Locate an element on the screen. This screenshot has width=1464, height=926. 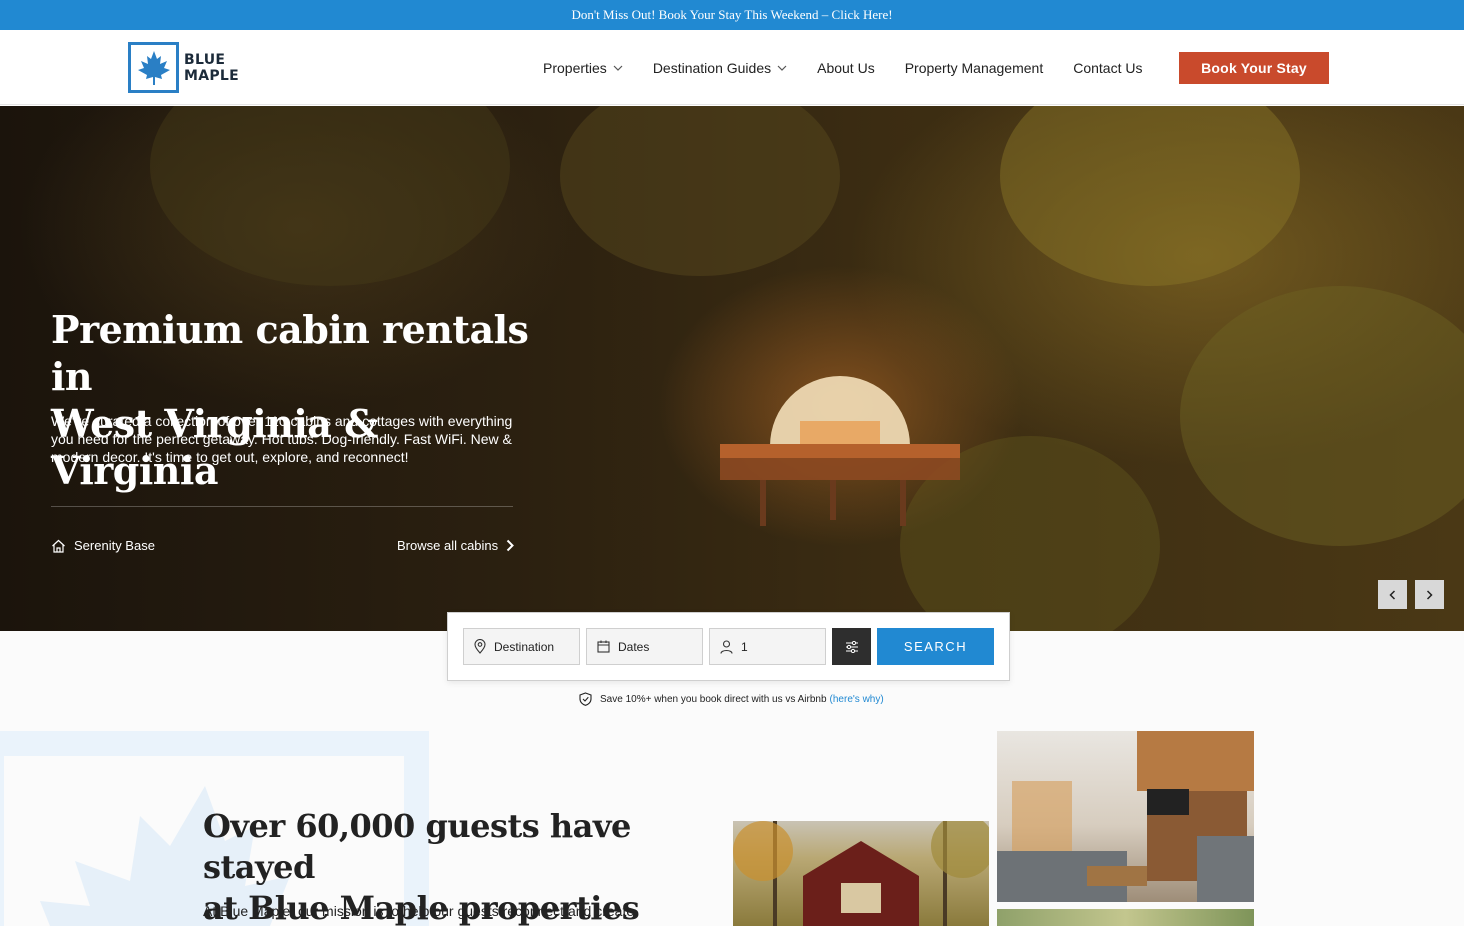
dates-value: Dates is located at coordinates (634, 646).